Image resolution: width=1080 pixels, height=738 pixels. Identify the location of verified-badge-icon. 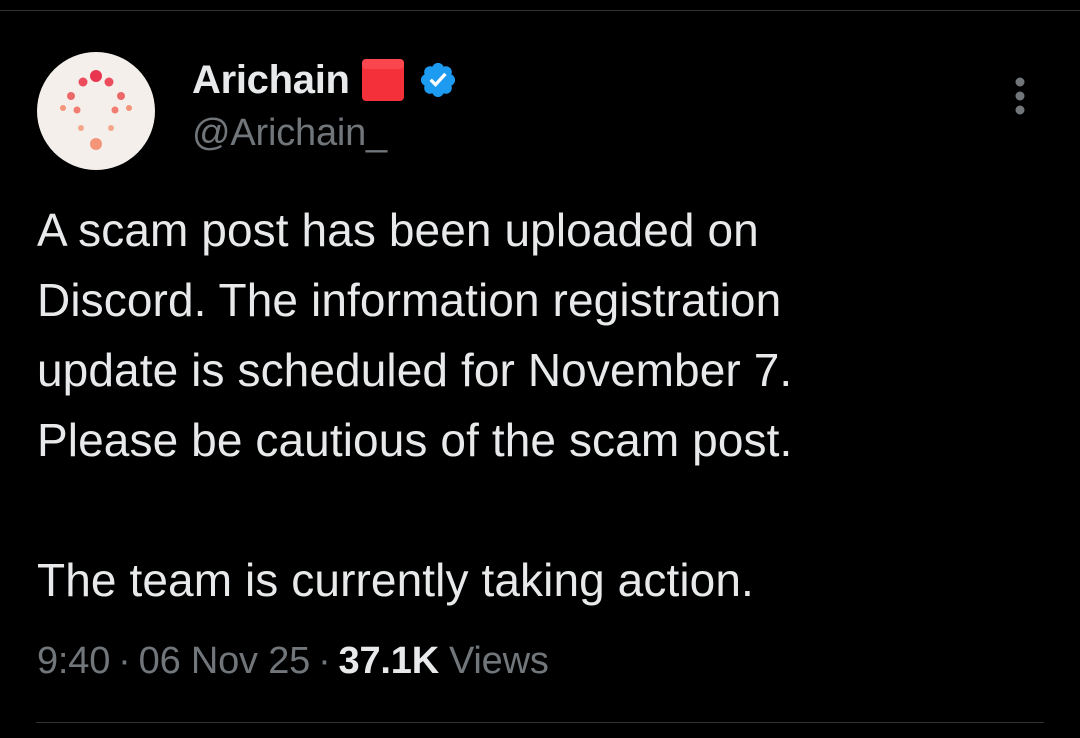
(438, 80).